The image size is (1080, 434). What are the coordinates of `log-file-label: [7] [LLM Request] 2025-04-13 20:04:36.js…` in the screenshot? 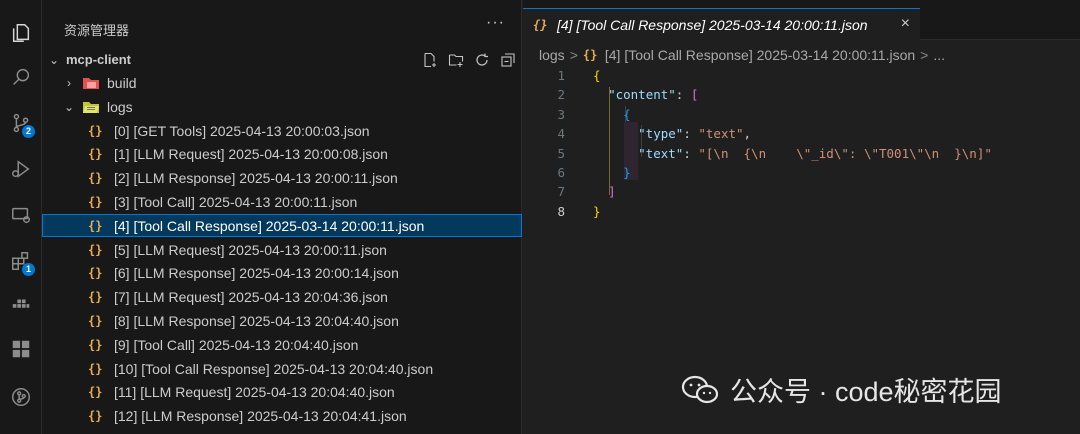 It's located at (251, 297).